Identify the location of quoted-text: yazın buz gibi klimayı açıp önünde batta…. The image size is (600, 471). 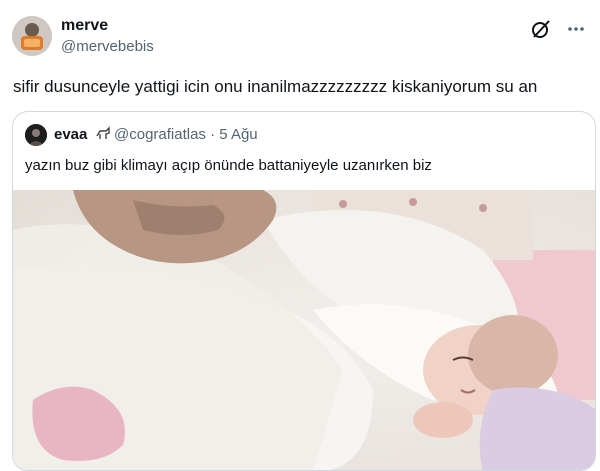
(228, 165).